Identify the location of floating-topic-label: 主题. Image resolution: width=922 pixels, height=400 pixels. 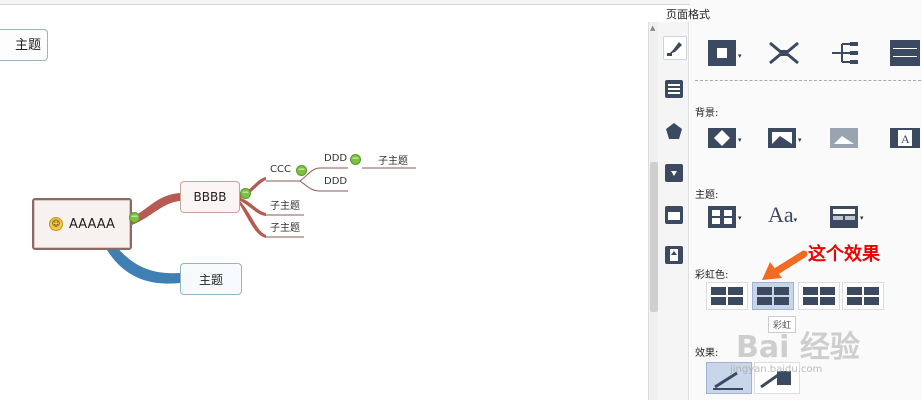
(27, 45).